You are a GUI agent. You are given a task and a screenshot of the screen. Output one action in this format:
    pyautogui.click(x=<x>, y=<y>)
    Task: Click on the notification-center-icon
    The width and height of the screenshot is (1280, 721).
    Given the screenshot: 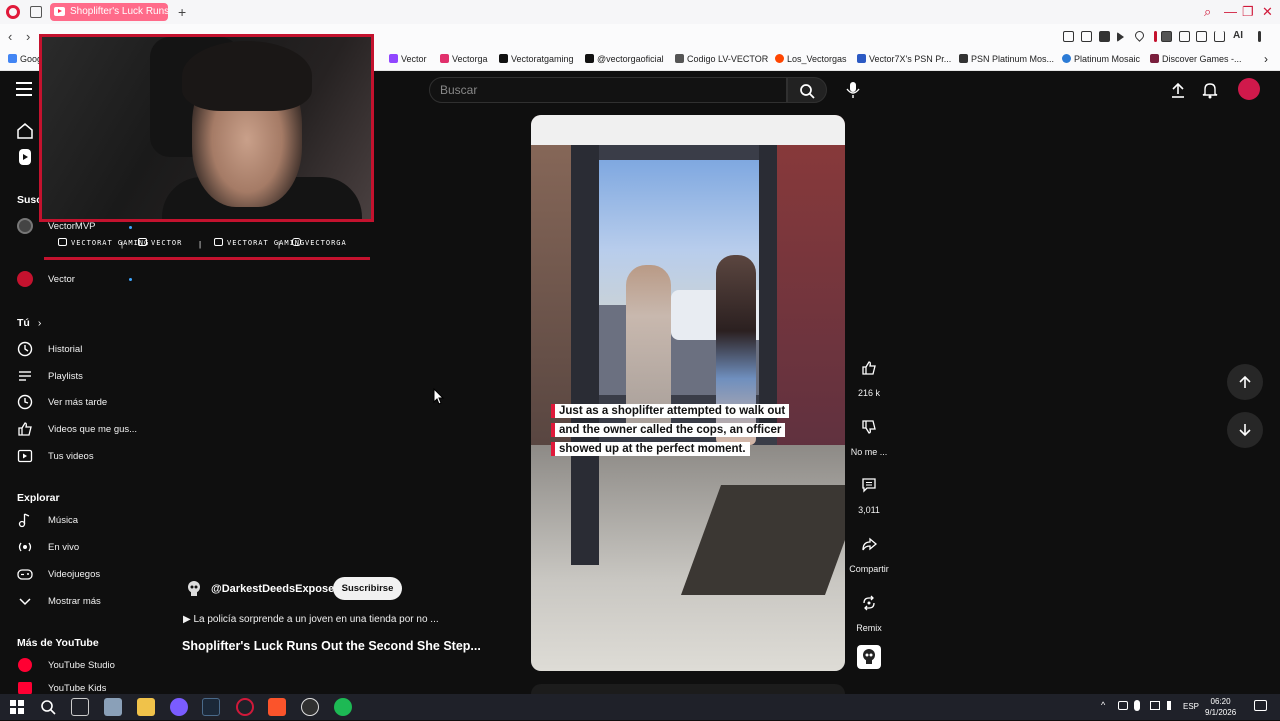 What is the action you would take?
    pyautogui.click(x=1260, y=705)
    